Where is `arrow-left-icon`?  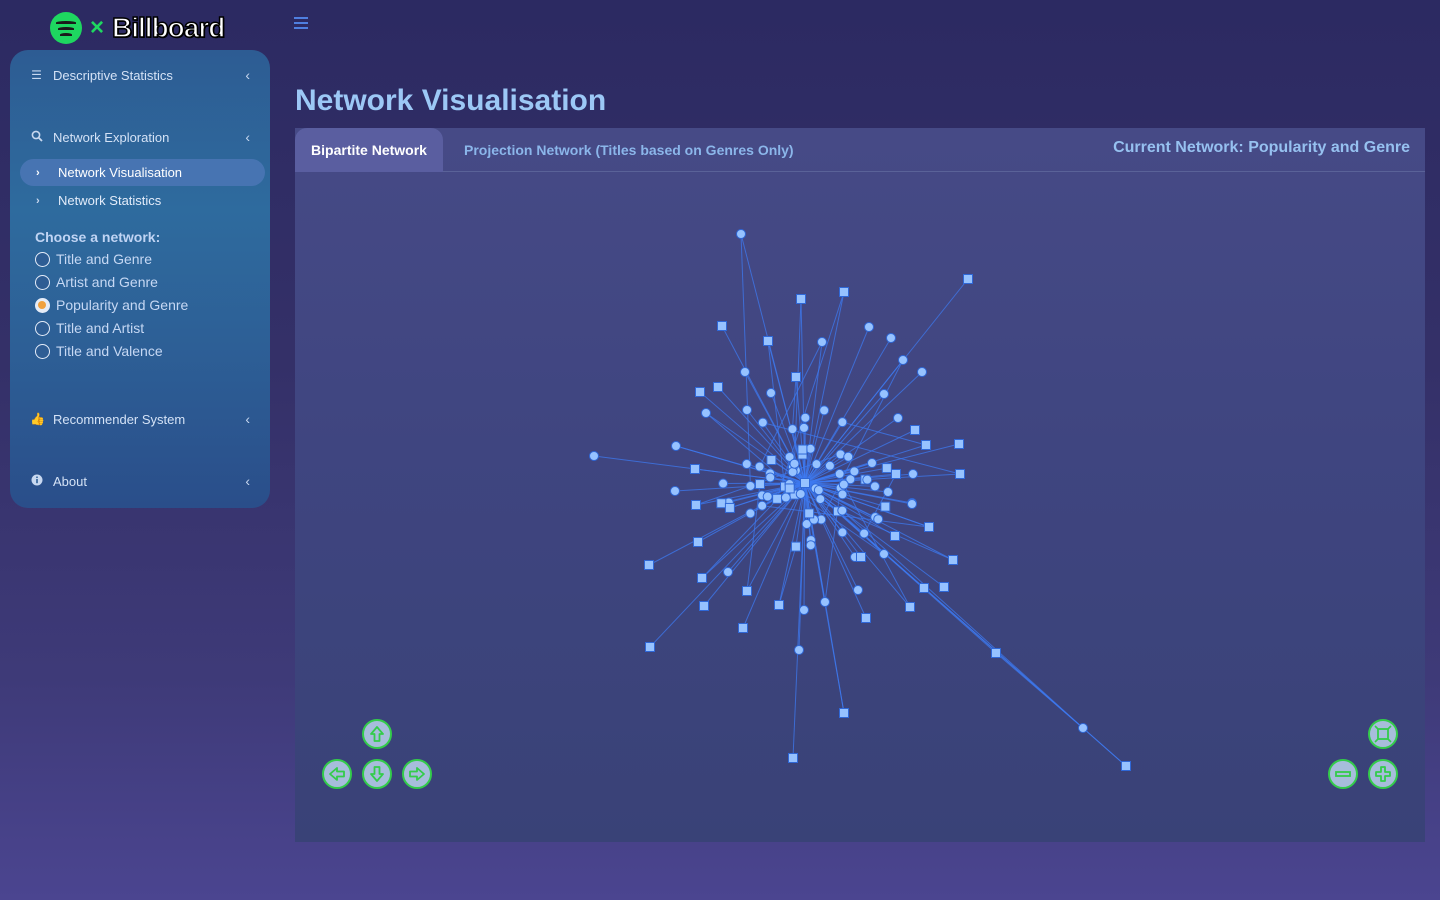
arrow-left-icon is located at coordinates (337, 774).